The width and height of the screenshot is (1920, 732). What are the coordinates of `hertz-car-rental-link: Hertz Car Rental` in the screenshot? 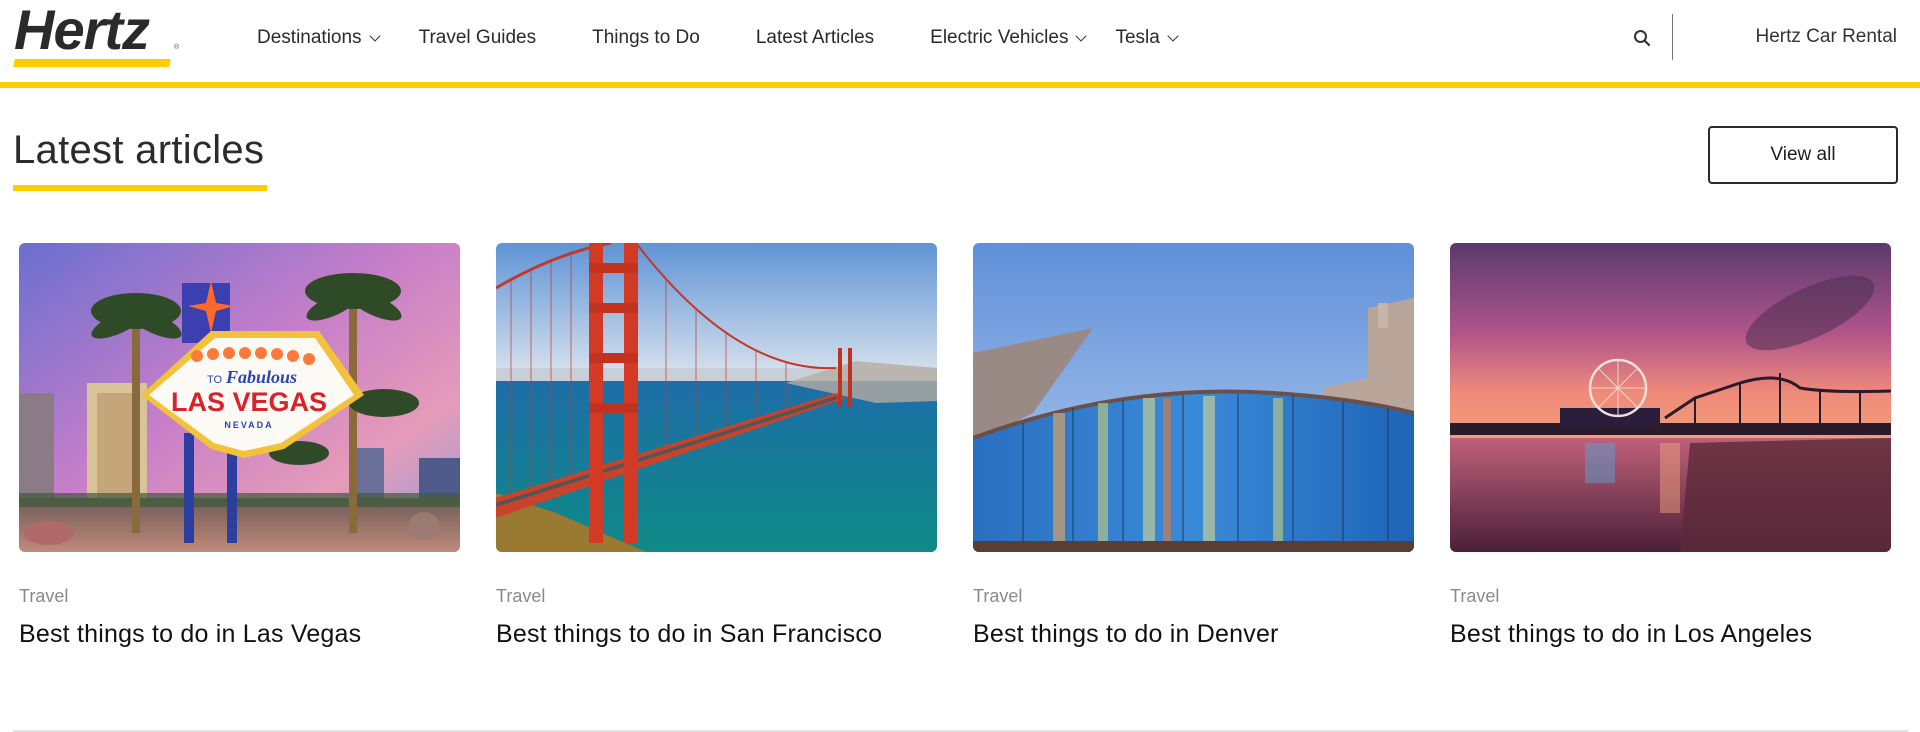 It's located at (1827, 37).